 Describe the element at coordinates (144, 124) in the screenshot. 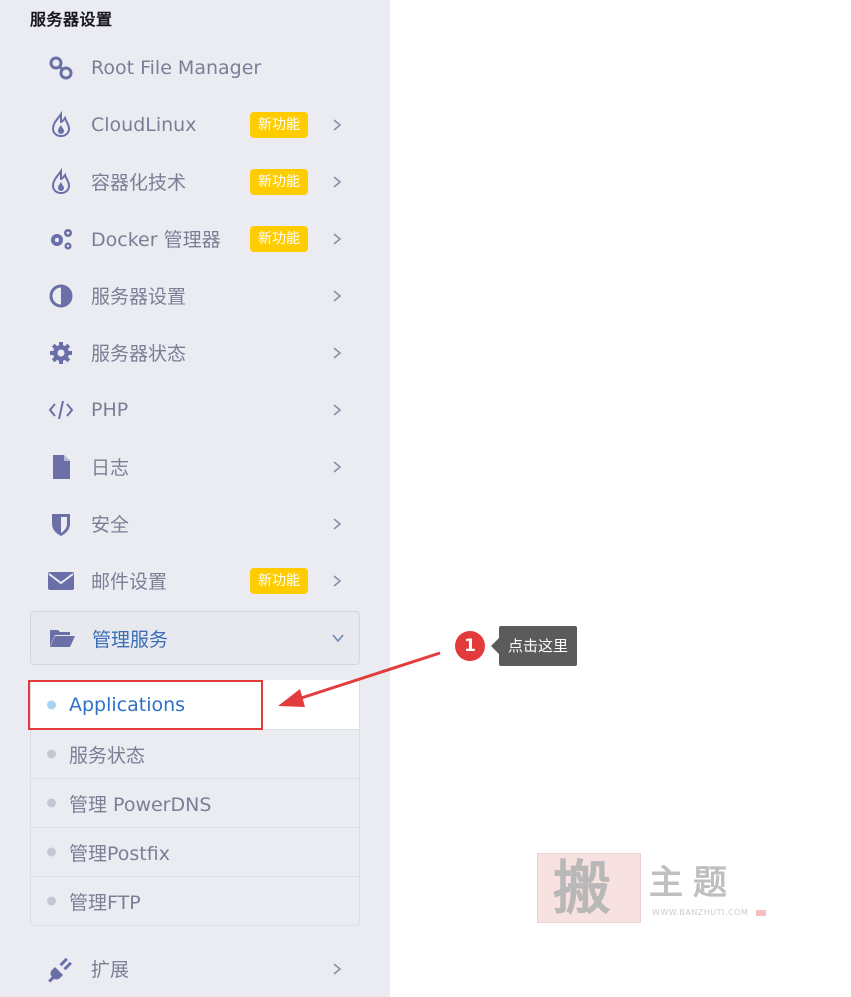

I see `sidebar-item-label: CloudLinux` at that location.